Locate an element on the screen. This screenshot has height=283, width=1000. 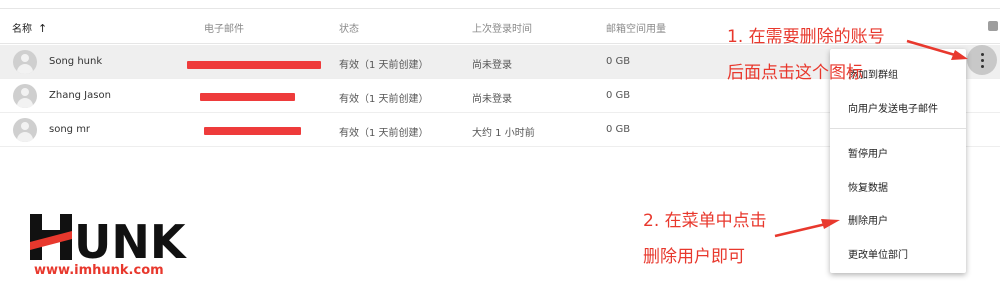
header-email: 电子邮件 is located at coordinates (224, 27).